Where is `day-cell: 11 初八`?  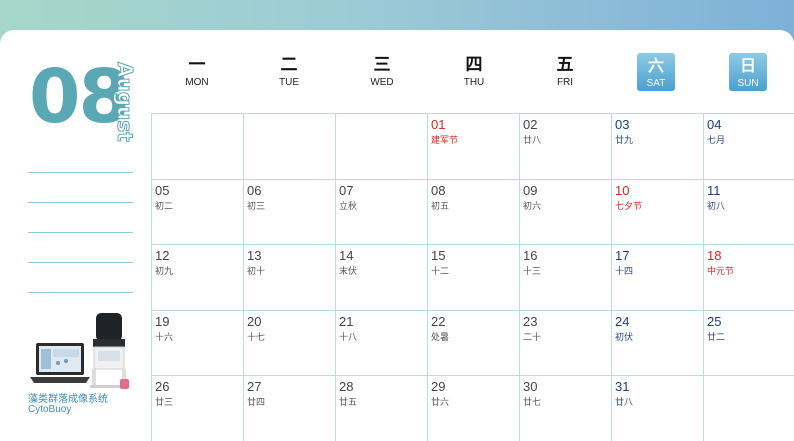
day-cell: 11 初八 is located at coordinates (749, 212).